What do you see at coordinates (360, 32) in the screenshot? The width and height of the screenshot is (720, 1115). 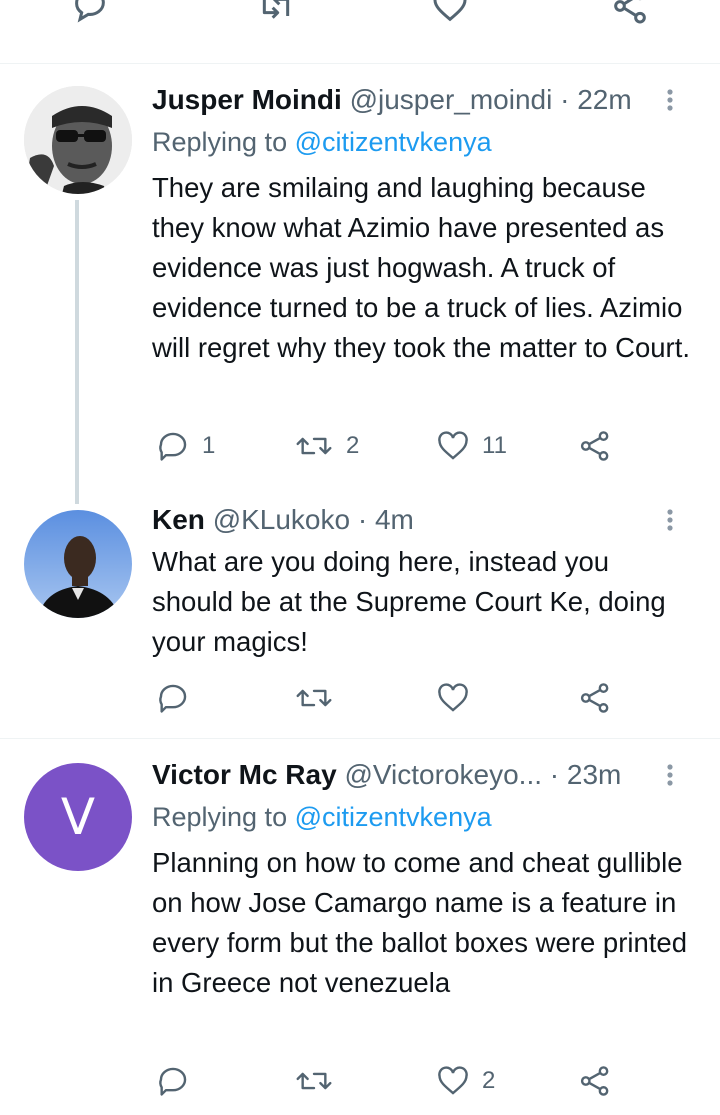 I see `previous-tweet-actions` at bounding box center [360, 32].